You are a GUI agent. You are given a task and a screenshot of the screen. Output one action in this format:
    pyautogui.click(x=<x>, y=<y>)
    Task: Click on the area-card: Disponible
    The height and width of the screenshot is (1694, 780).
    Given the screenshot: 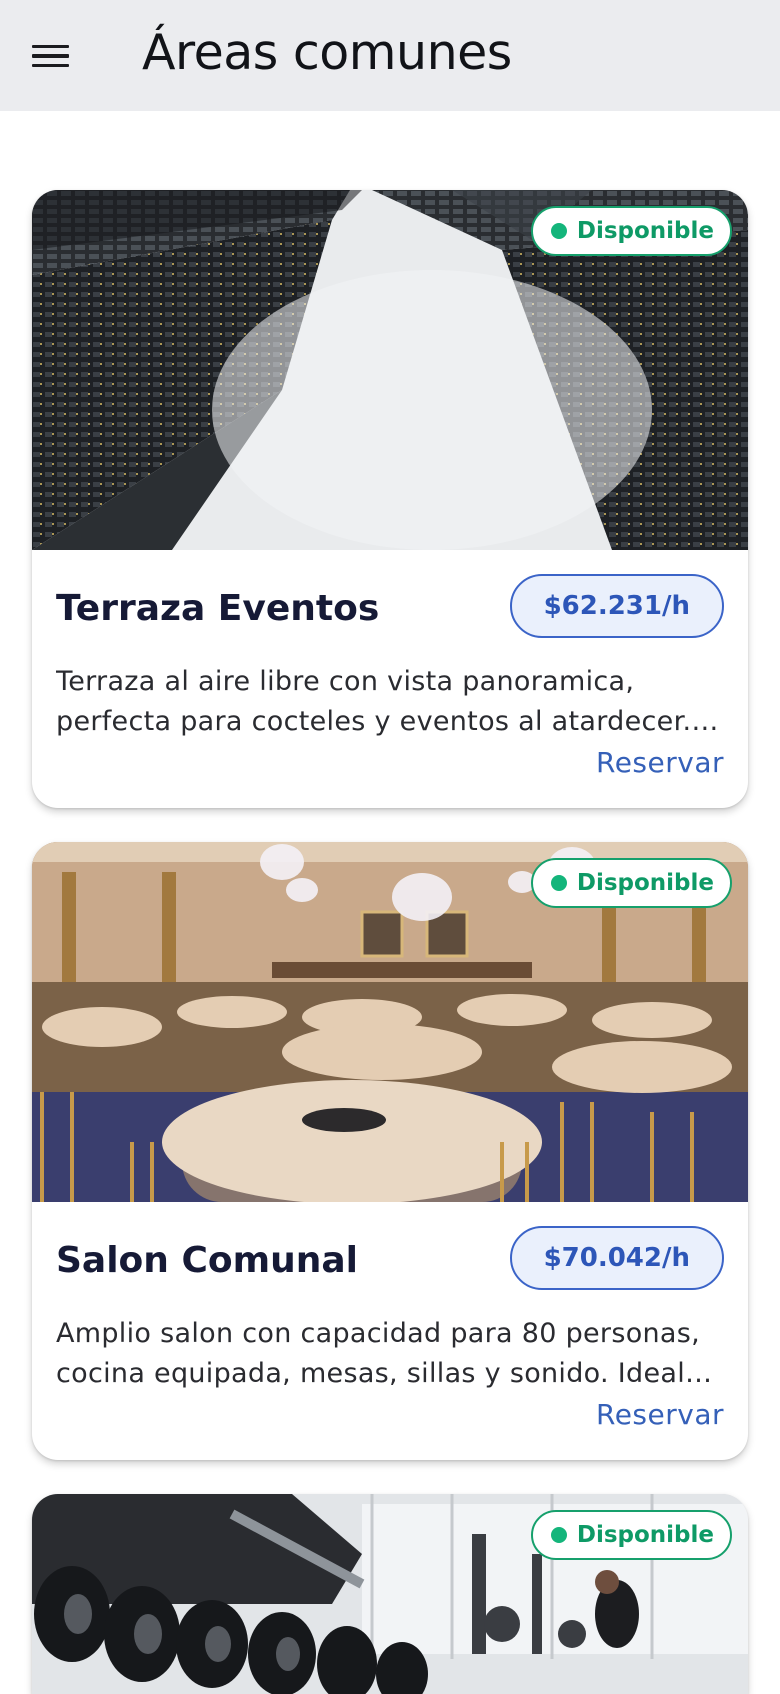 What is the action you would take?
    pyautogui.click(x=390, y=1594)
    